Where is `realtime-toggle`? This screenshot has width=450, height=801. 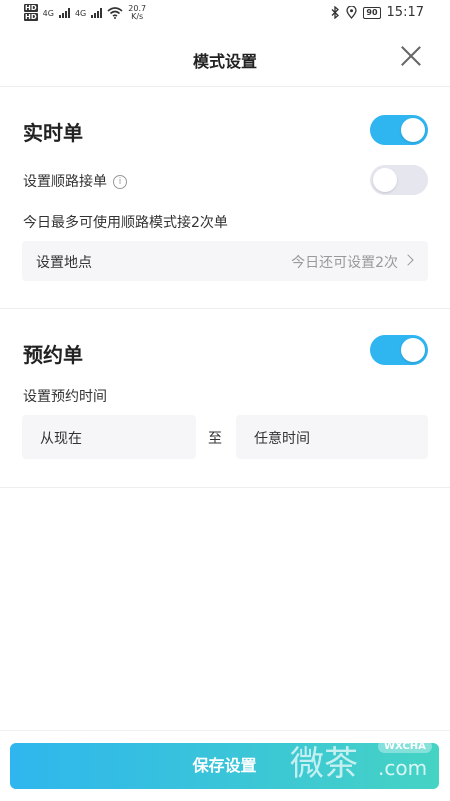
realtime-toggle is located at coordinates (399, 130).